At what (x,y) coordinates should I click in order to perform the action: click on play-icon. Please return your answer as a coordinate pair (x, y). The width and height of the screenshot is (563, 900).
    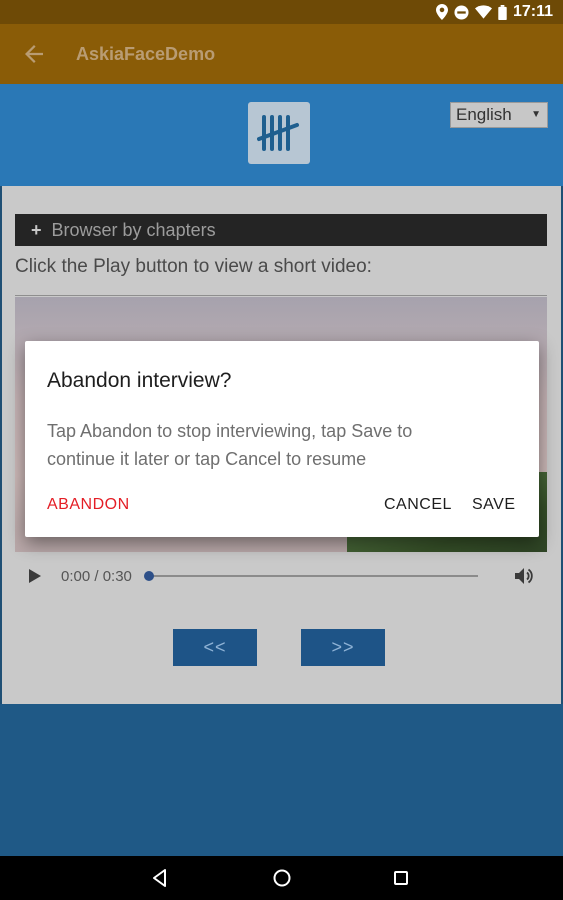
    Looking at the image, I should click on (35, 576).